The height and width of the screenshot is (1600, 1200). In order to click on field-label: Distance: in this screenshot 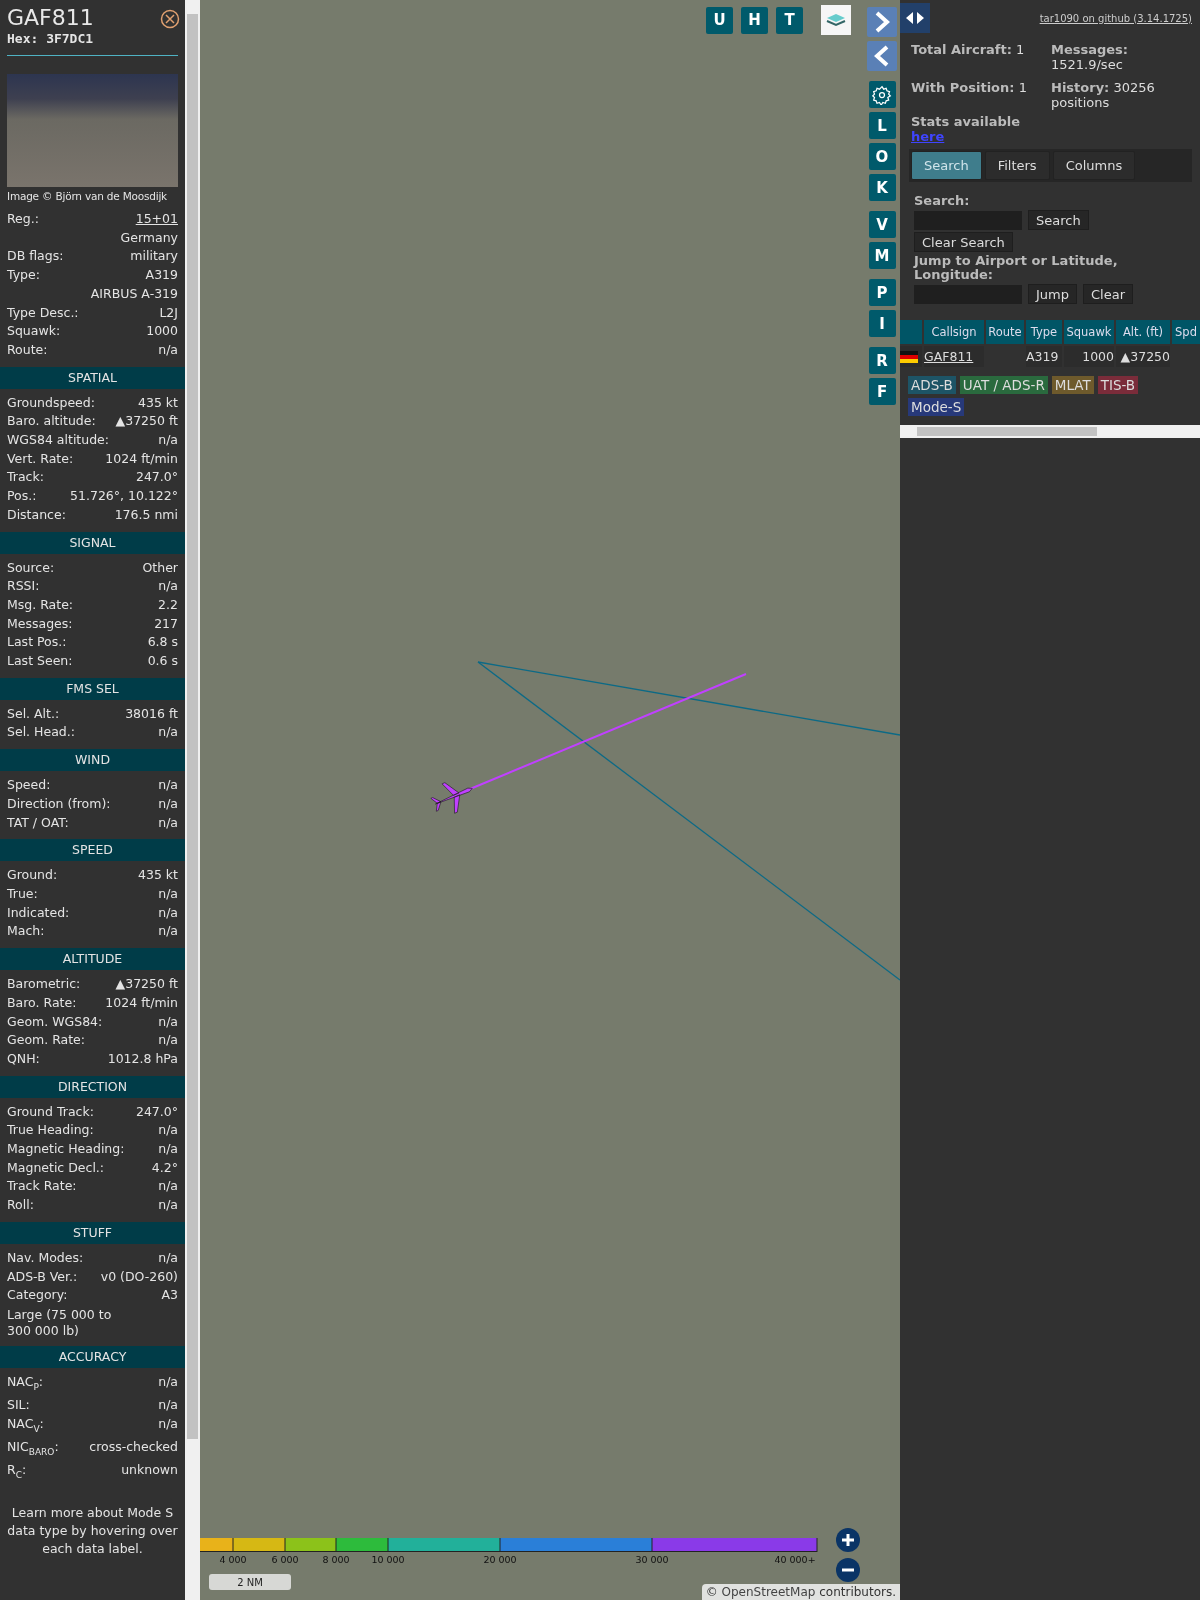, I will do `click(36, 514)`.